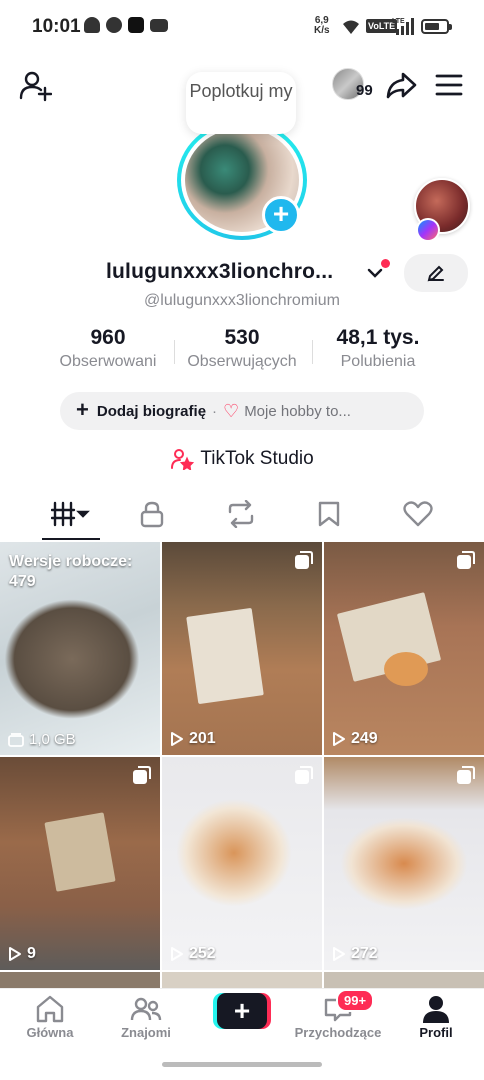  I want to click on nav-inbox-label: Przychodzące, so click(338, 1032).